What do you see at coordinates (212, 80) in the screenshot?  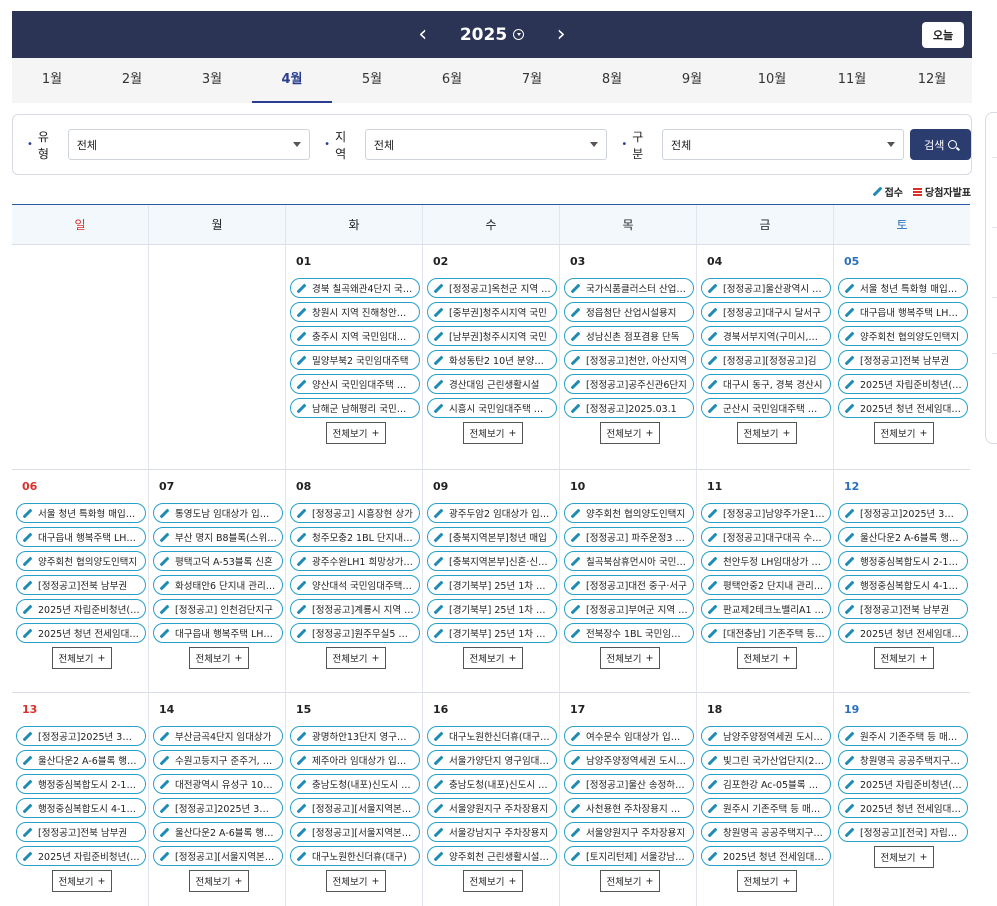 I see `tab-month-3: 3월` at bounding box center [212, 80].